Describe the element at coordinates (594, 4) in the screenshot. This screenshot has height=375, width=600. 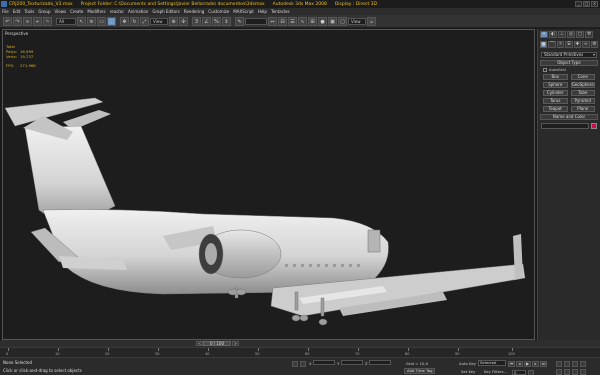
I see `close-icon: ×` at that location.